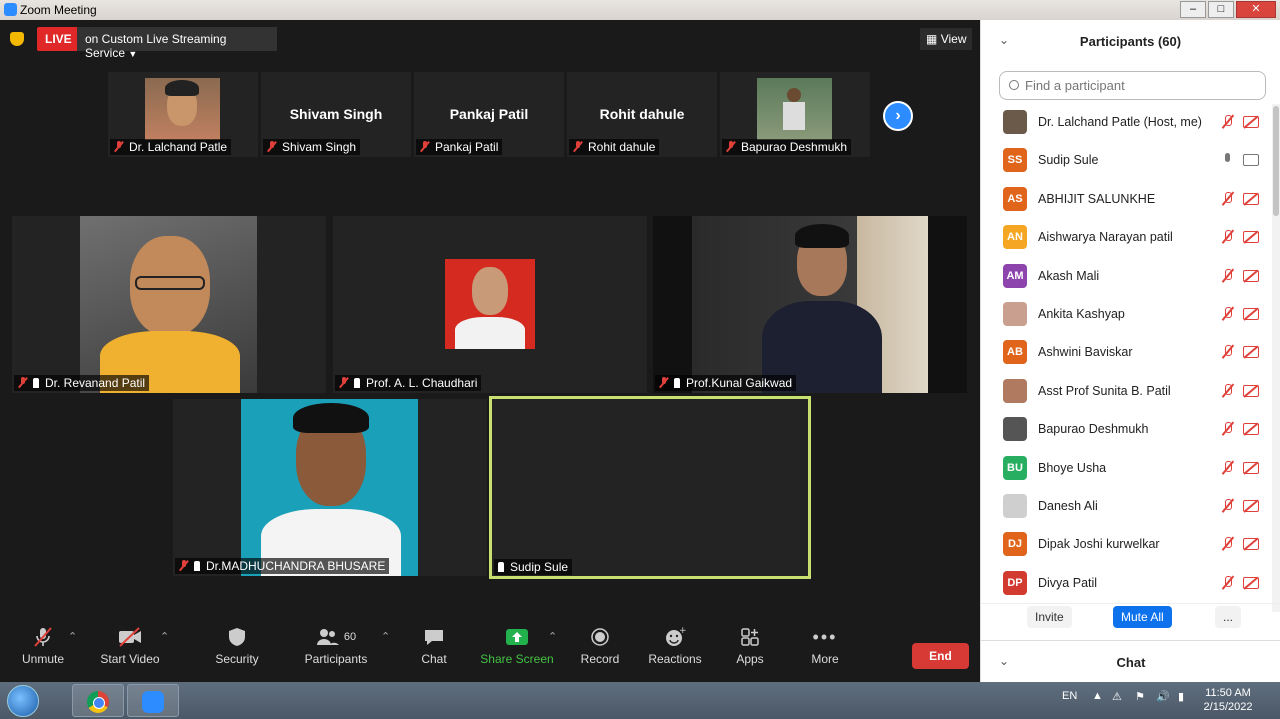 The image size is (1280, 719). I want to click on participant-row: Bapurao Deshmukh, so click(1127, 430).